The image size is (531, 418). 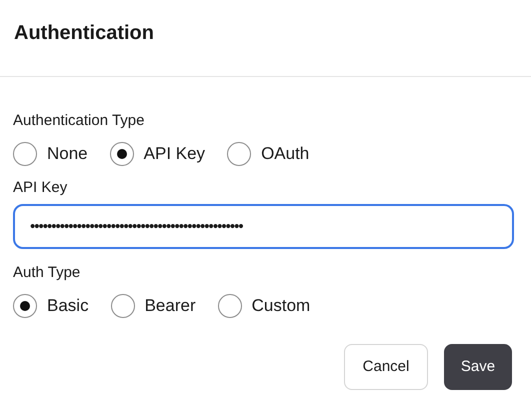 What do you see at coordinates (263, 226) in the screenshot?
I see `api-key-field: ••••••••••••••••••••••••••••••••••••••••••••••••••` at bounding box center [263, 226].